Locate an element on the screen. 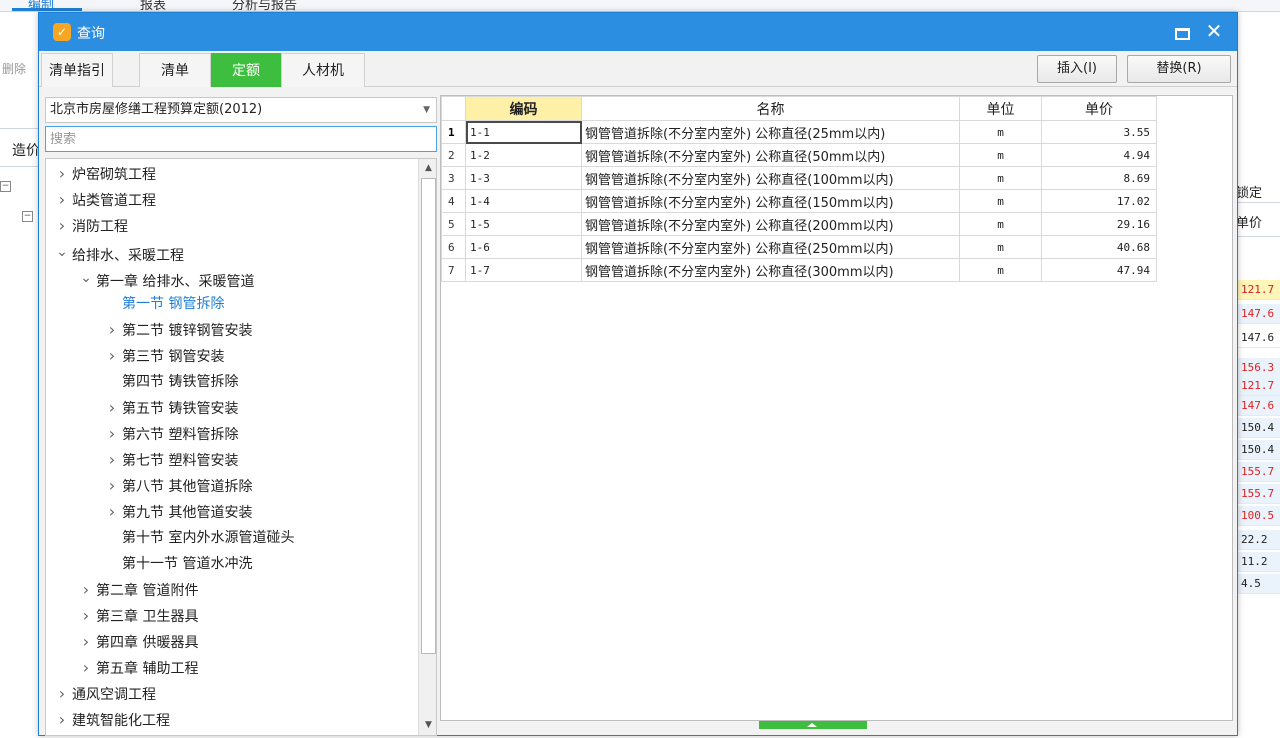  close-icon: ✕ is located at coordinates (1214, 31).